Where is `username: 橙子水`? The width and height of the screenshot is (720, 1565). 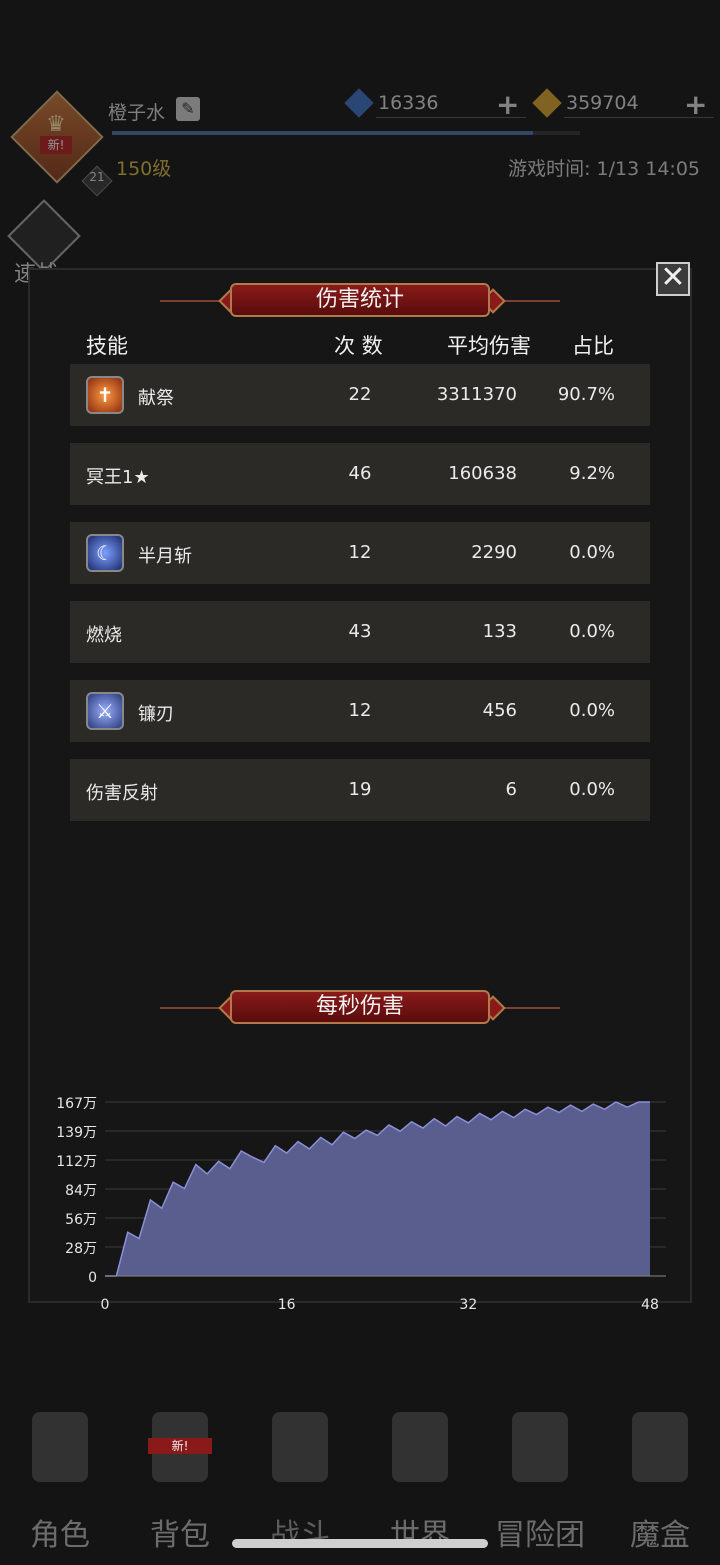 username: 橙子水 is located at coordinates (137, 113).